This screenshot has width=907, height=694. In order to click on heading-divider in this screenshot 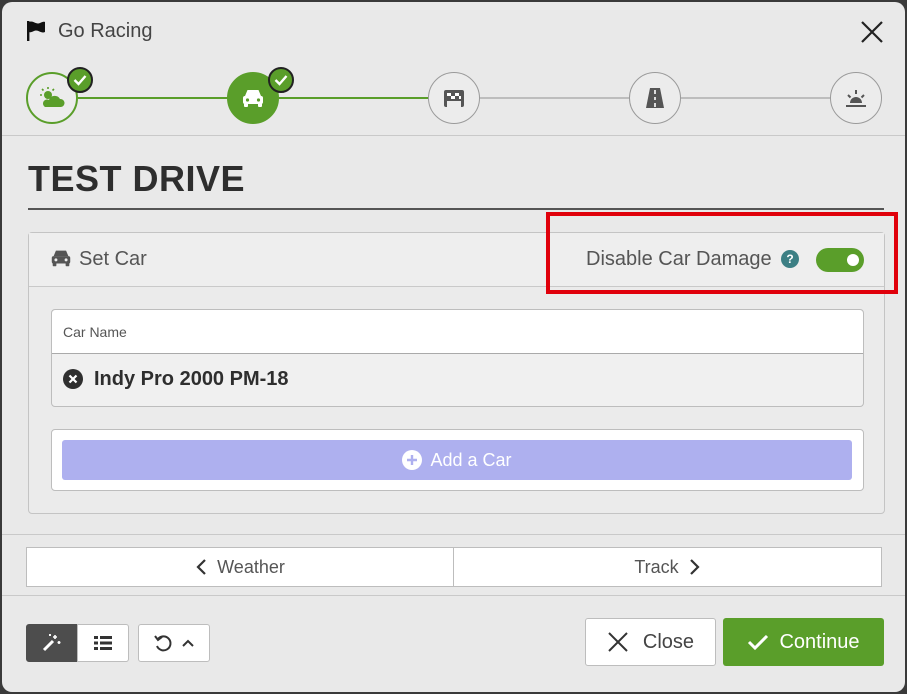, I will do `click(456, 209)`.